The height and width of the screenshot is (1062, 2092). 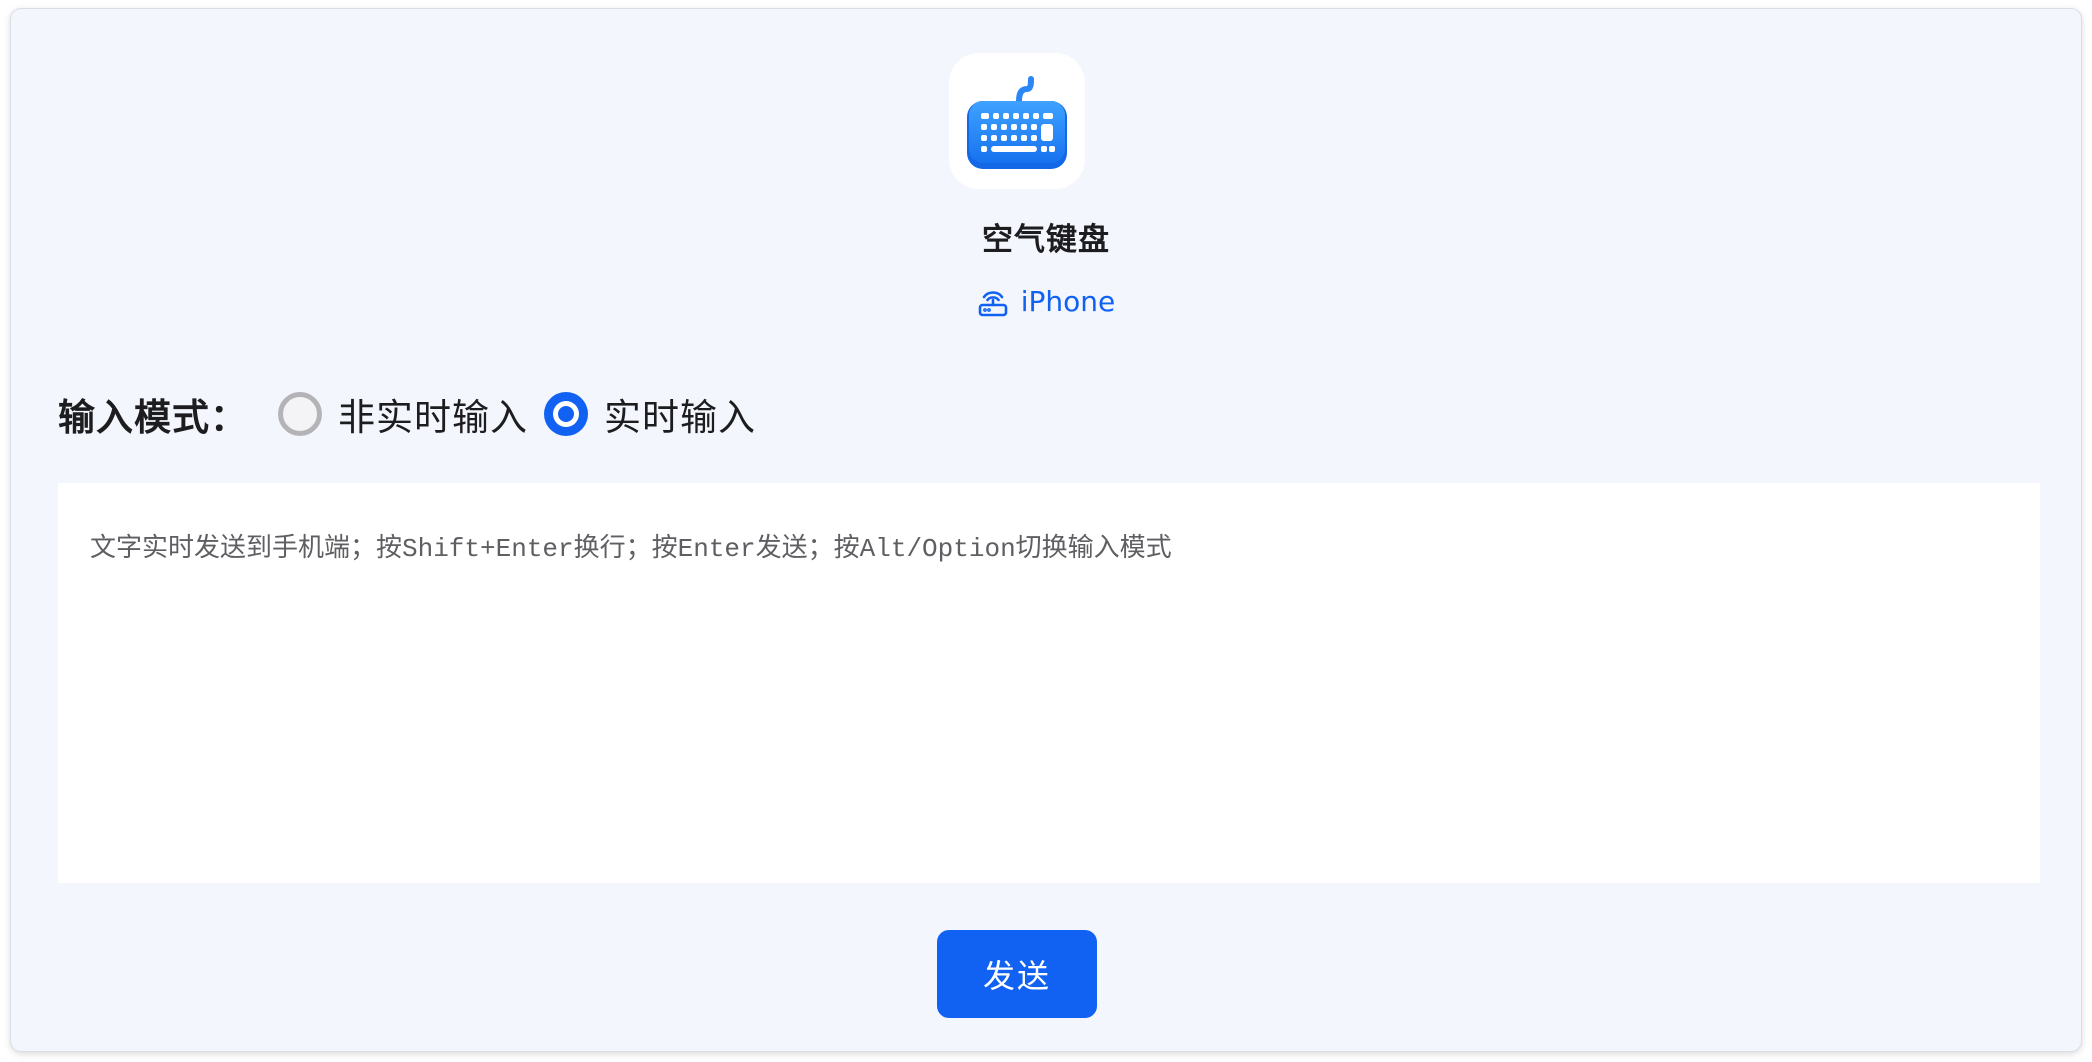 I want to click on radio-label-realtime: 实时输入, so click(x=680, y=414).